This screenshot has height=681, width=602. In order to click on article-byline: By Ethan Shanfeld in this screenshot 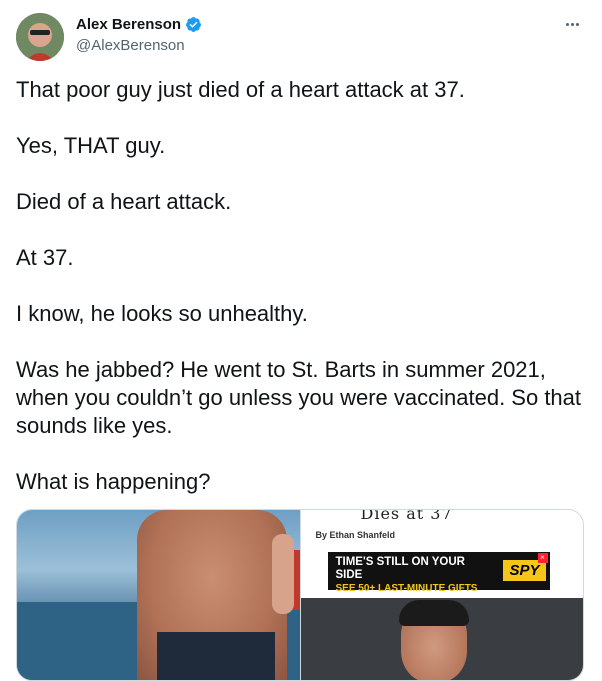, I will do `click(355, 535)`.